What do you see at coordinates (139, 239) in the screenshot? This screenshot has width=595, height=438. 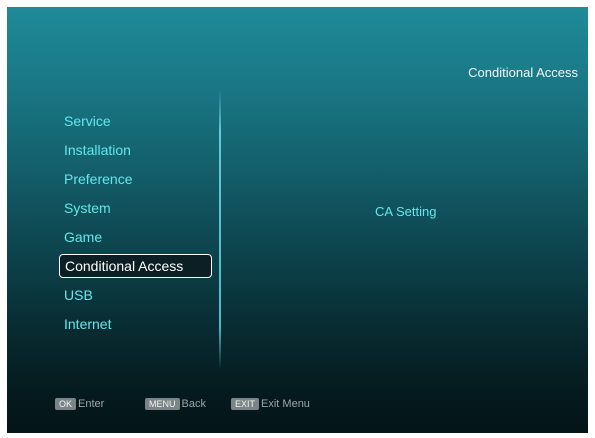 I see `menu-item-game: Game` at bounding box center [139, 239].